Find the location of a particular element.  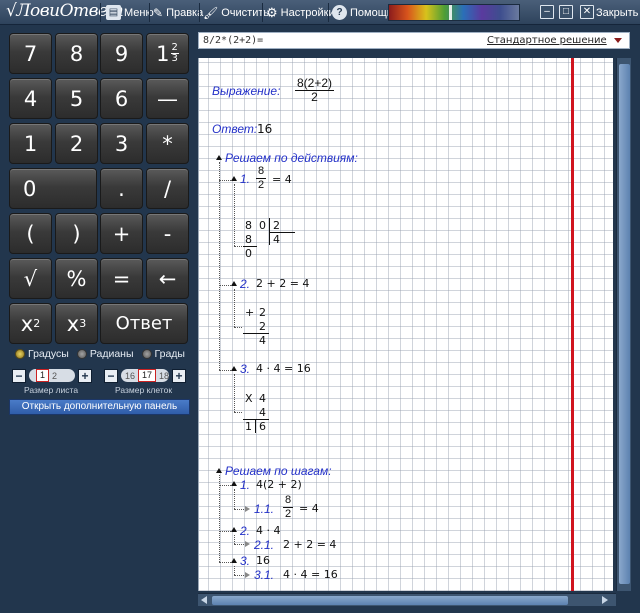

close-icon: ✕ is located at coordinates (587, 12).